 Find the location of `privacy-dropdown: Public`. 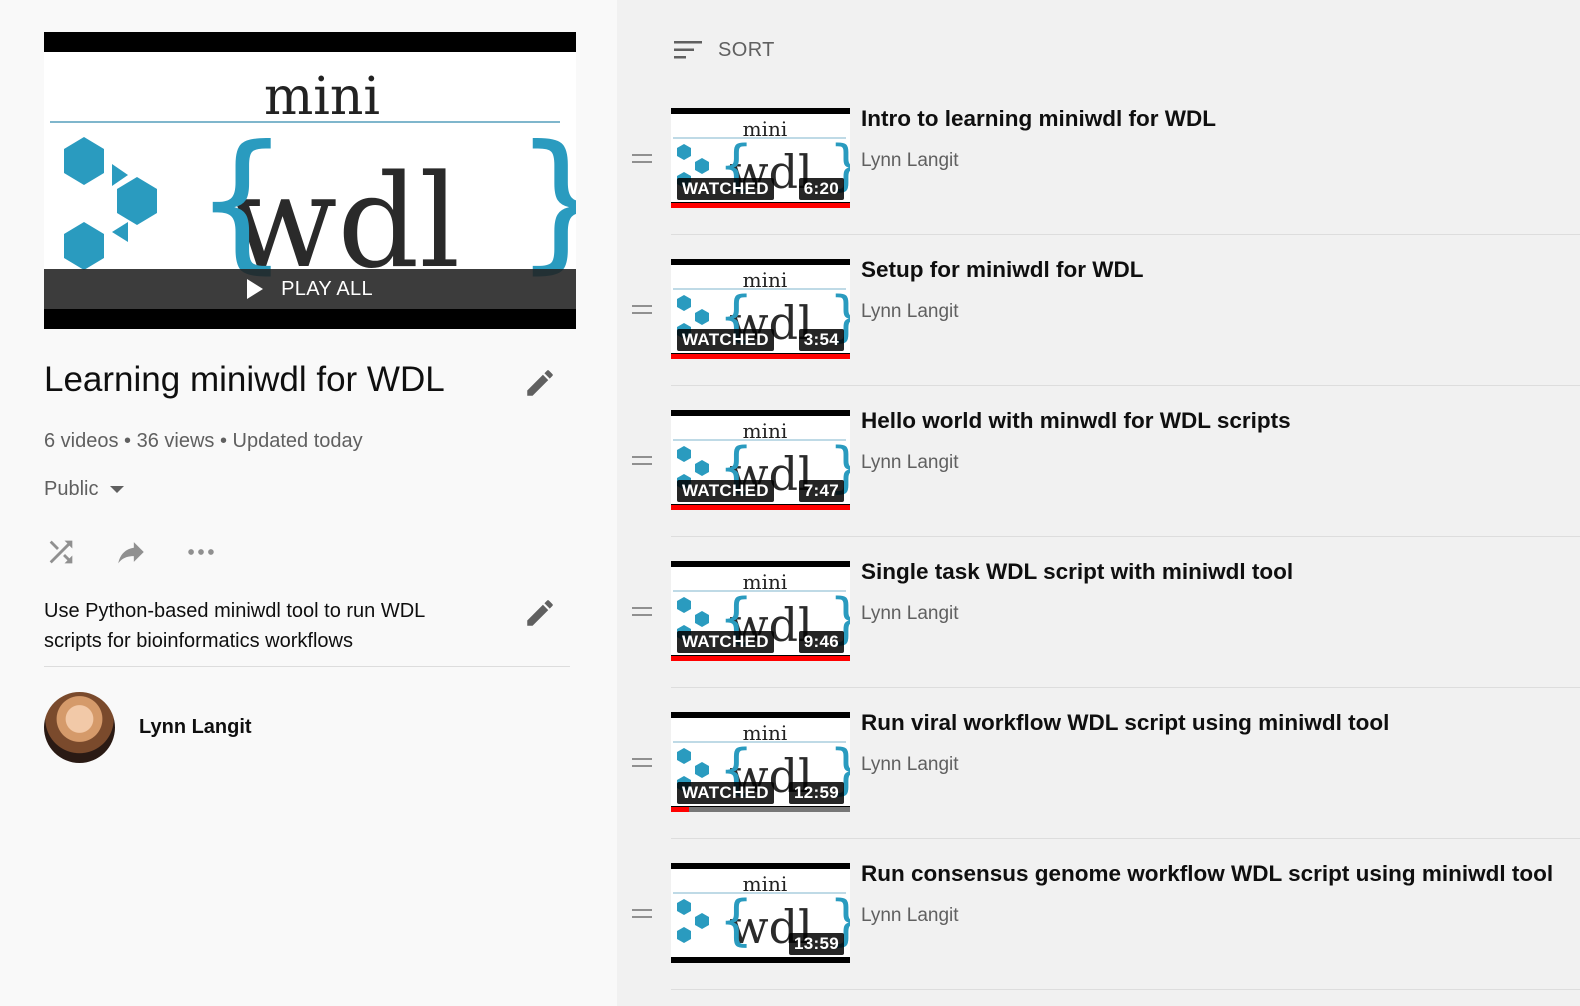

privacy-dropdown: Public is located at coordinates (84, 489).